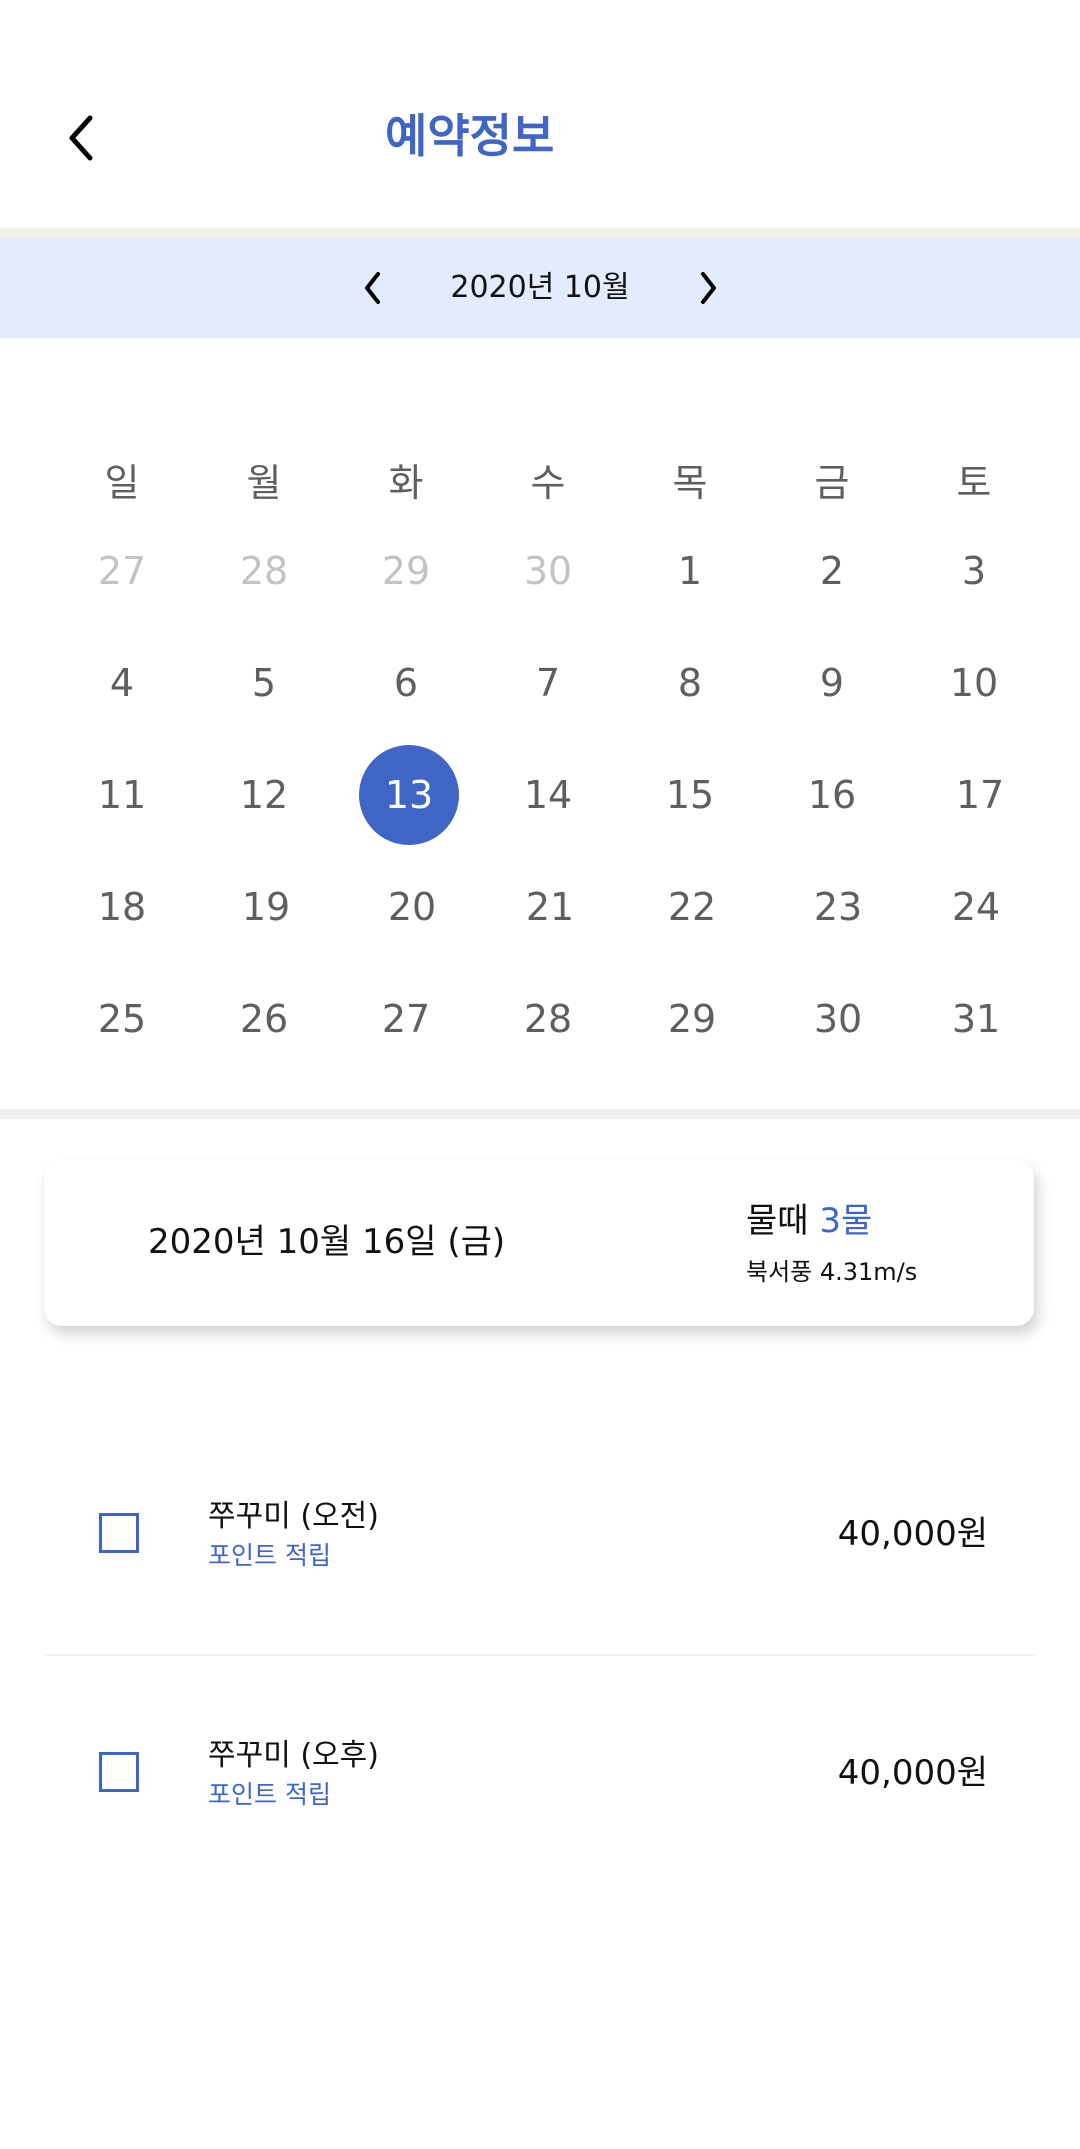 Image resolution: width=1080 pixels, height=2149 pixels. Describe the element at coordinates (264, 795) in the screenshot. I see `calendar-day: 12` at that location.